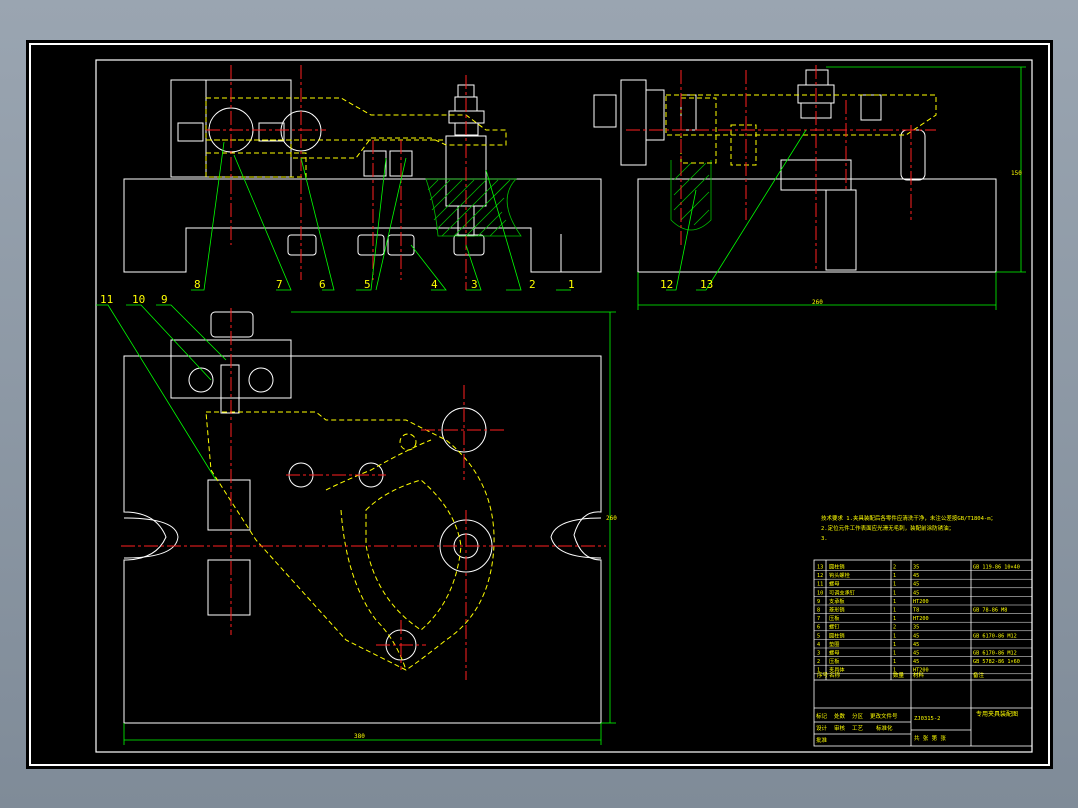 Image resolution: width=1078 pixels, height=808 pixels. I want to click on tb-label-2: 分区, so click(858, 716).